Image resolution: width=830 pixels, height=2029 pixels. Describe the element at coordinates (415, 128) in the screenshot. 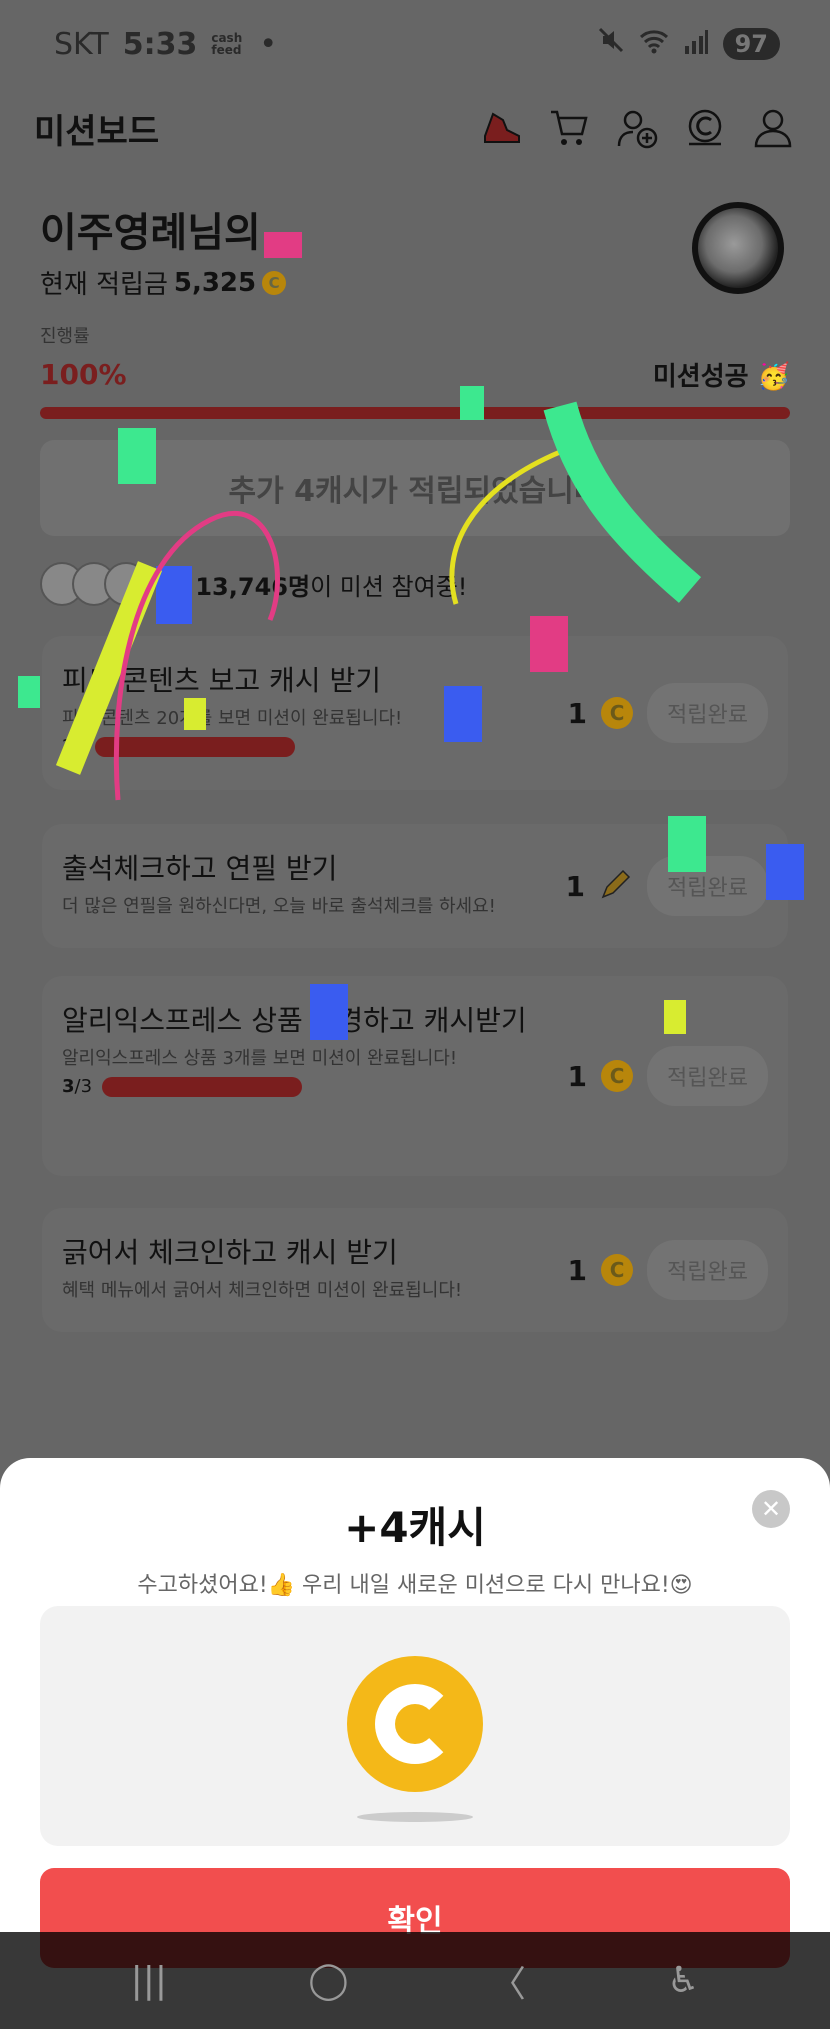

I see `app-header: 미션보드` at that location.